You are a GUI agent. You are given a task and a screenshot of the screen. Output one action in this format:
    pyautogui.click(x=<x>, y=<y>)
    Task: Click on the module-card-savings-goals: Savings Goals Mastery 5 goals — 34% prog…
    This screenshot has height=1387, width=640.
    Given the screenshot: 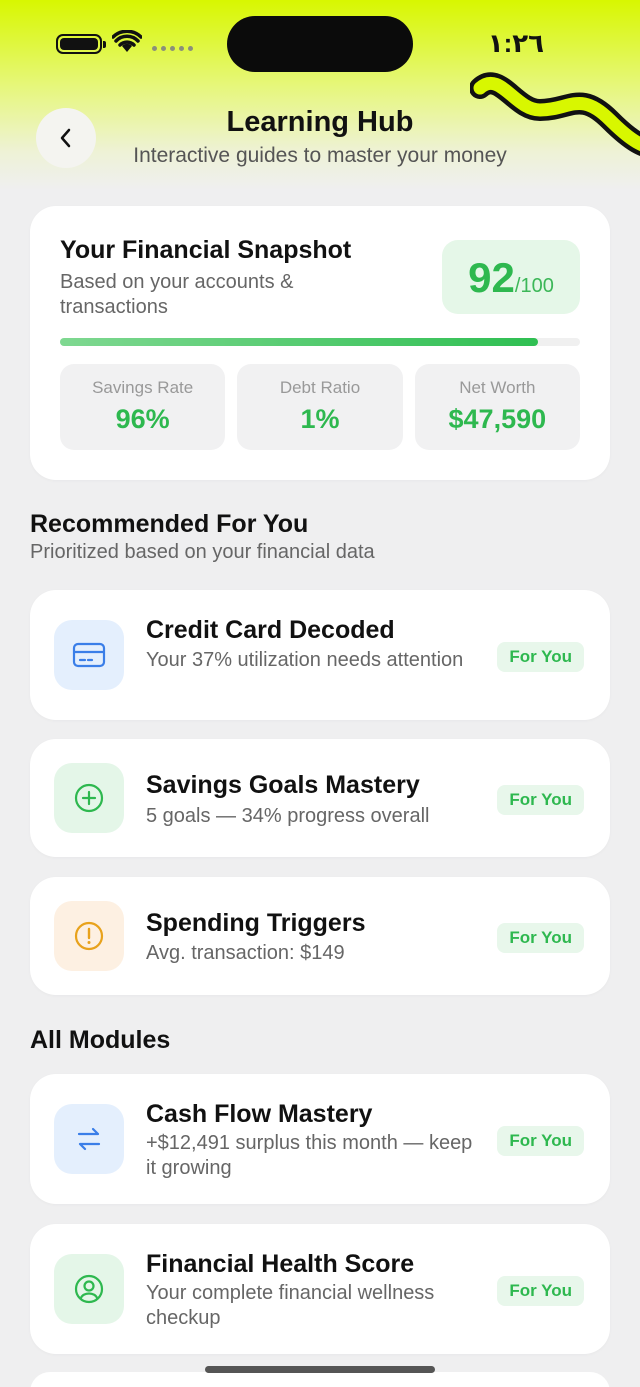 What is the action you would take?
    pyautogui.click(x=320, y=798)
    